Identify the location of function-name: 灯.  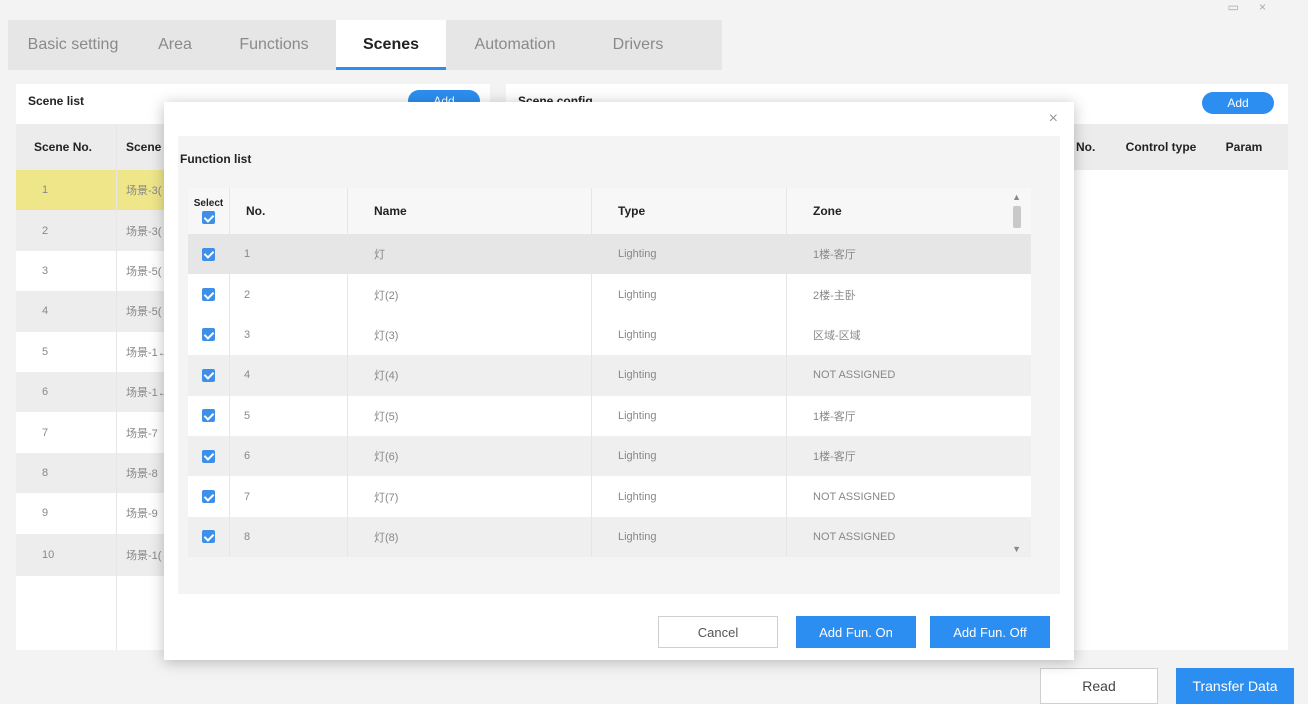
(470, 254).